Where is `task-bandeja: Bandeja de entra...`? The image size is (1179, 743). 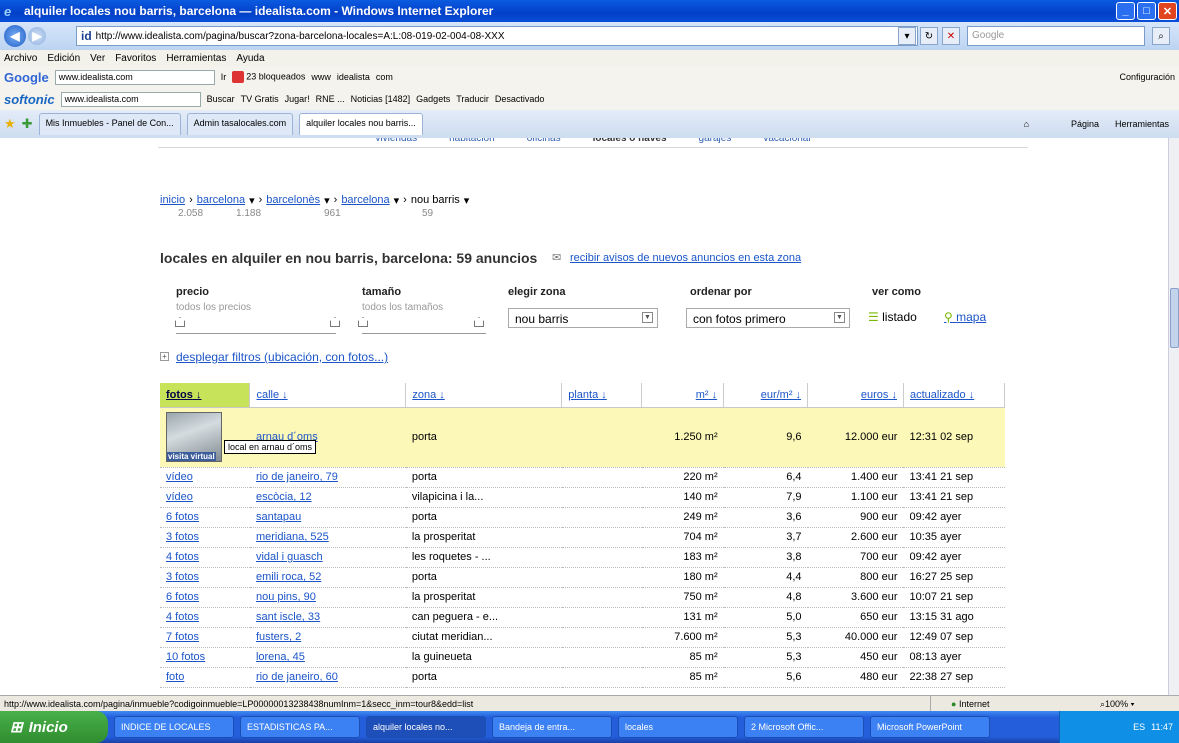
task-bandeja: Bandeja de entra... is located at coordinates (552, 727).